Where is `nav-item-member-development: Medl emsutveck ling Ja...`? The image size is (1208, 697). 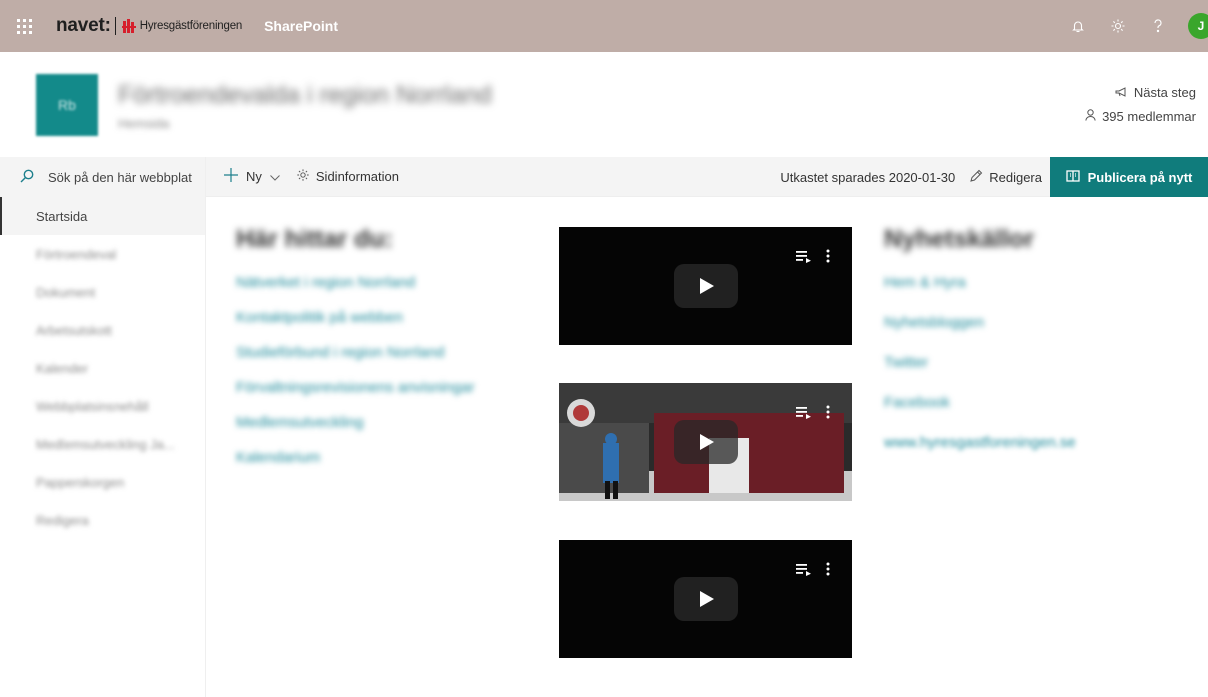 nav-item-member-development: Medl emsutveck ling Ja... is located at coordinates (102, 444).